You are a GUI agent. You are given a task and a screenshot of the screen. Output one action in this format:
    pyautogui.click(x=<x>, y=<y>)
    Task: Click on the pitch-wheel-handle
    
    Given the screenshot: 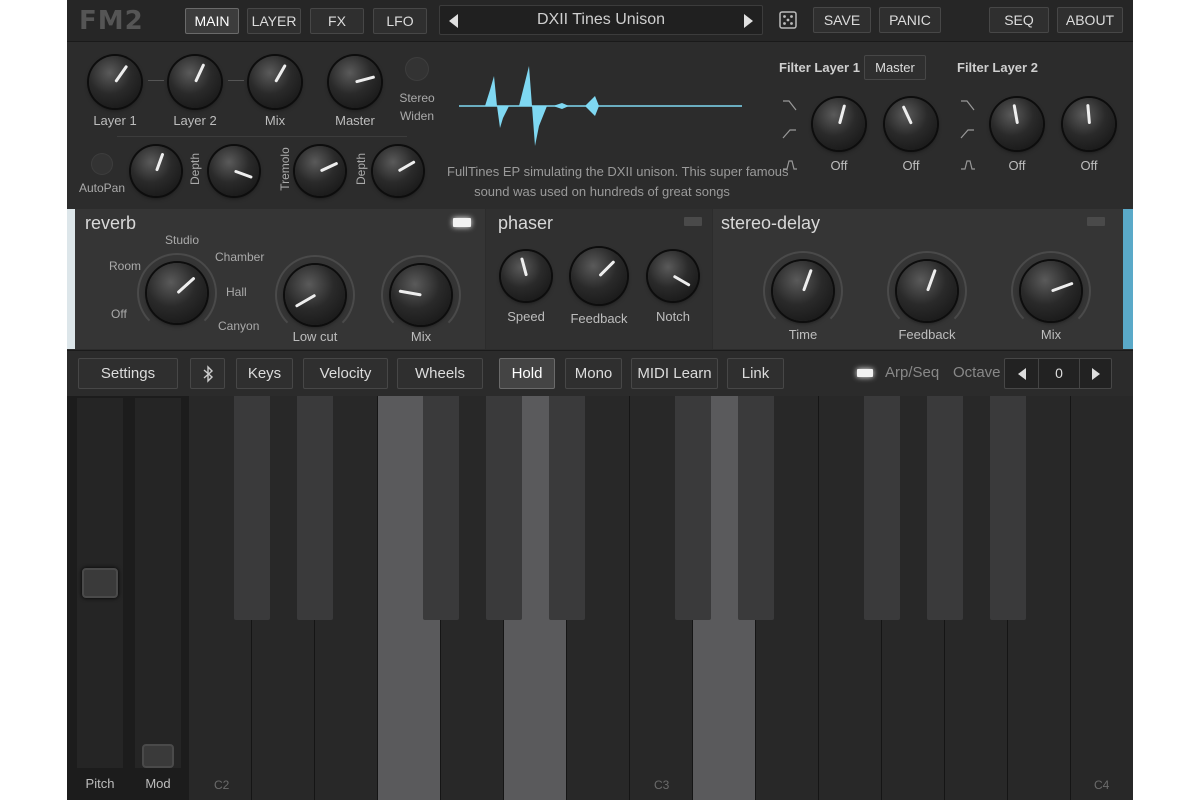 What is the action you would take?
    pyautogui.click(x=100, y=583)
    